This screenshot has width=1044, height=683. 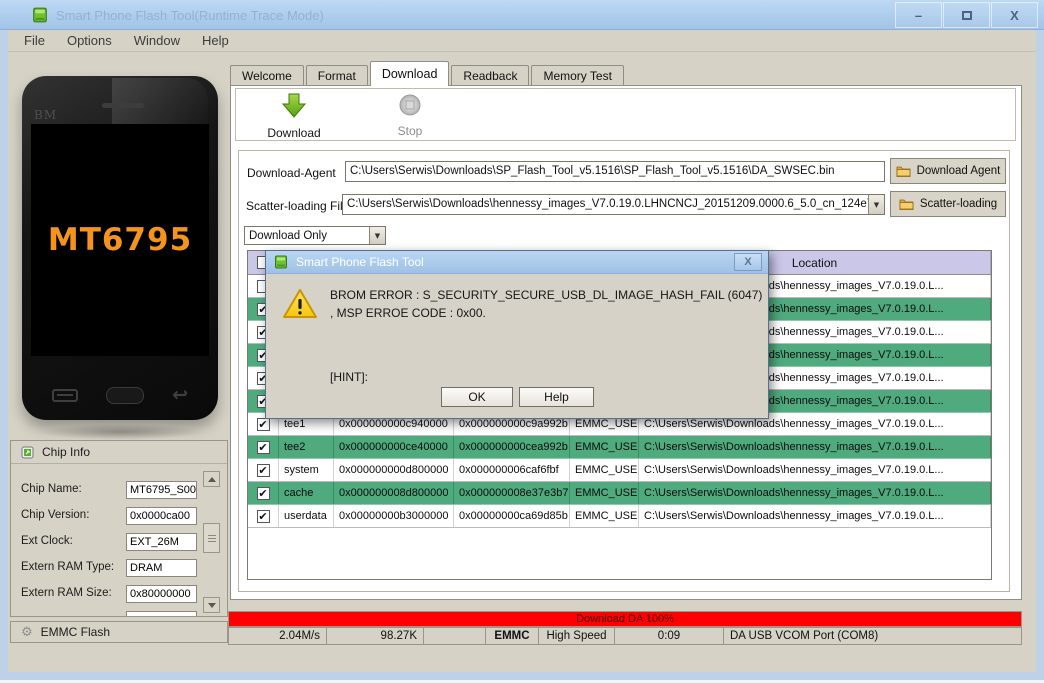 I want to click on ram-type-field-label: Extern RAM Type:, so click(x=68, y=567).